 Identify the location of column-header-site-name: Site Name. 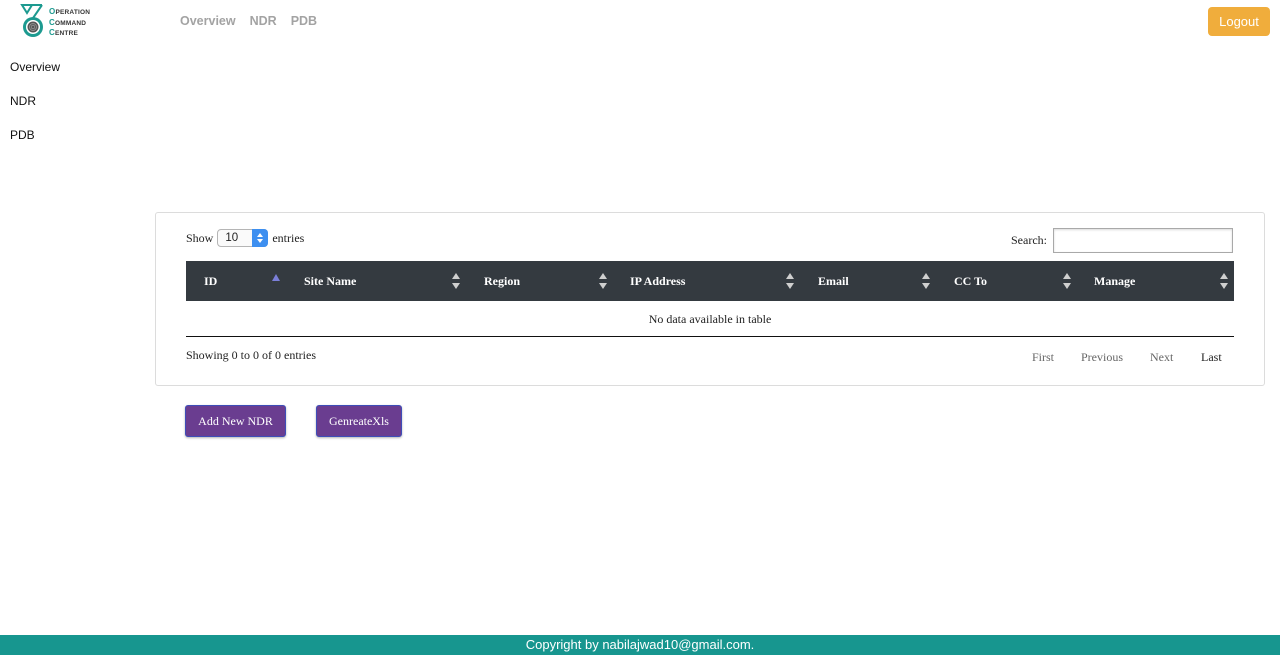
(330, 281).